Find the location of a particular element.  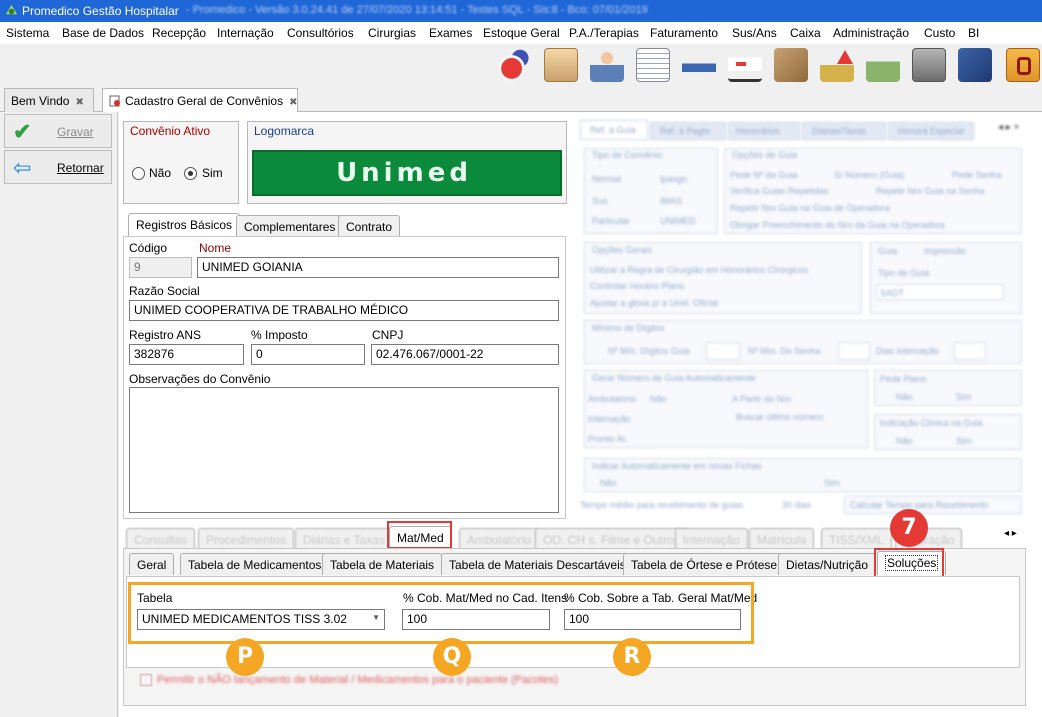

menu-internacao: Internação is located at coordinates (245, 33).